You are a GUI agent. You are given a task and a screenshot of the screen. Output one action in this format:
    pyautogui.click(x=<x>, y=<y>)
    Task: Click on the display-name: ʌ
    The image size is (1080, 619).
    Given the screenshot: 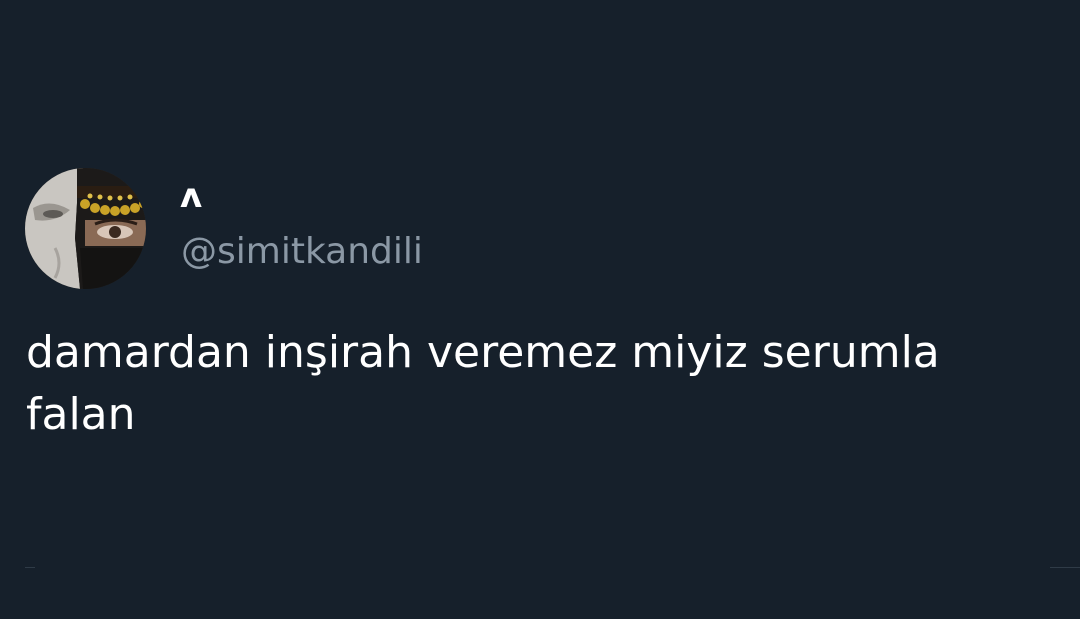 What is the action you would take?
    pyautogui.click(x=191, y=196)
    